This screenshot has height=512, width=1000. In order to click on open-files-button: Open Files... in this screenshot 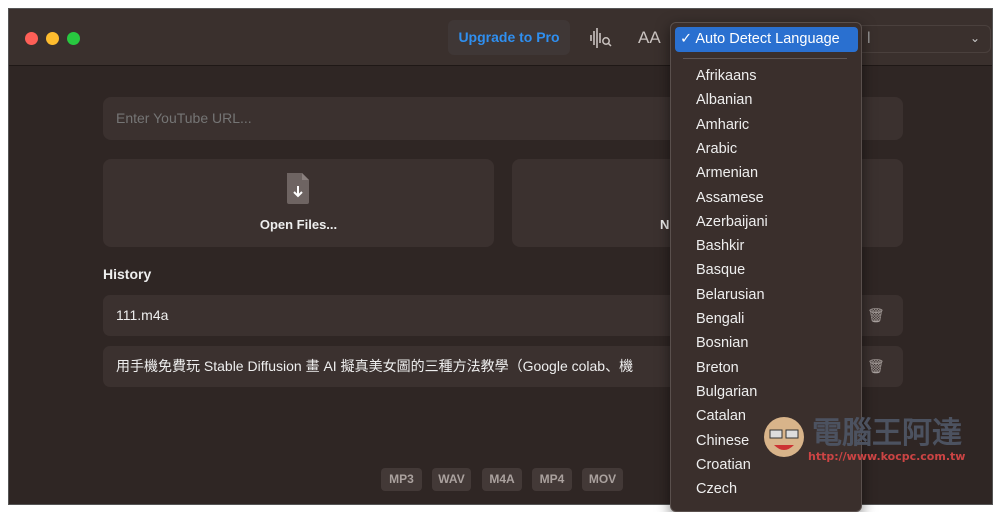, I will do `click(298, 203)`.